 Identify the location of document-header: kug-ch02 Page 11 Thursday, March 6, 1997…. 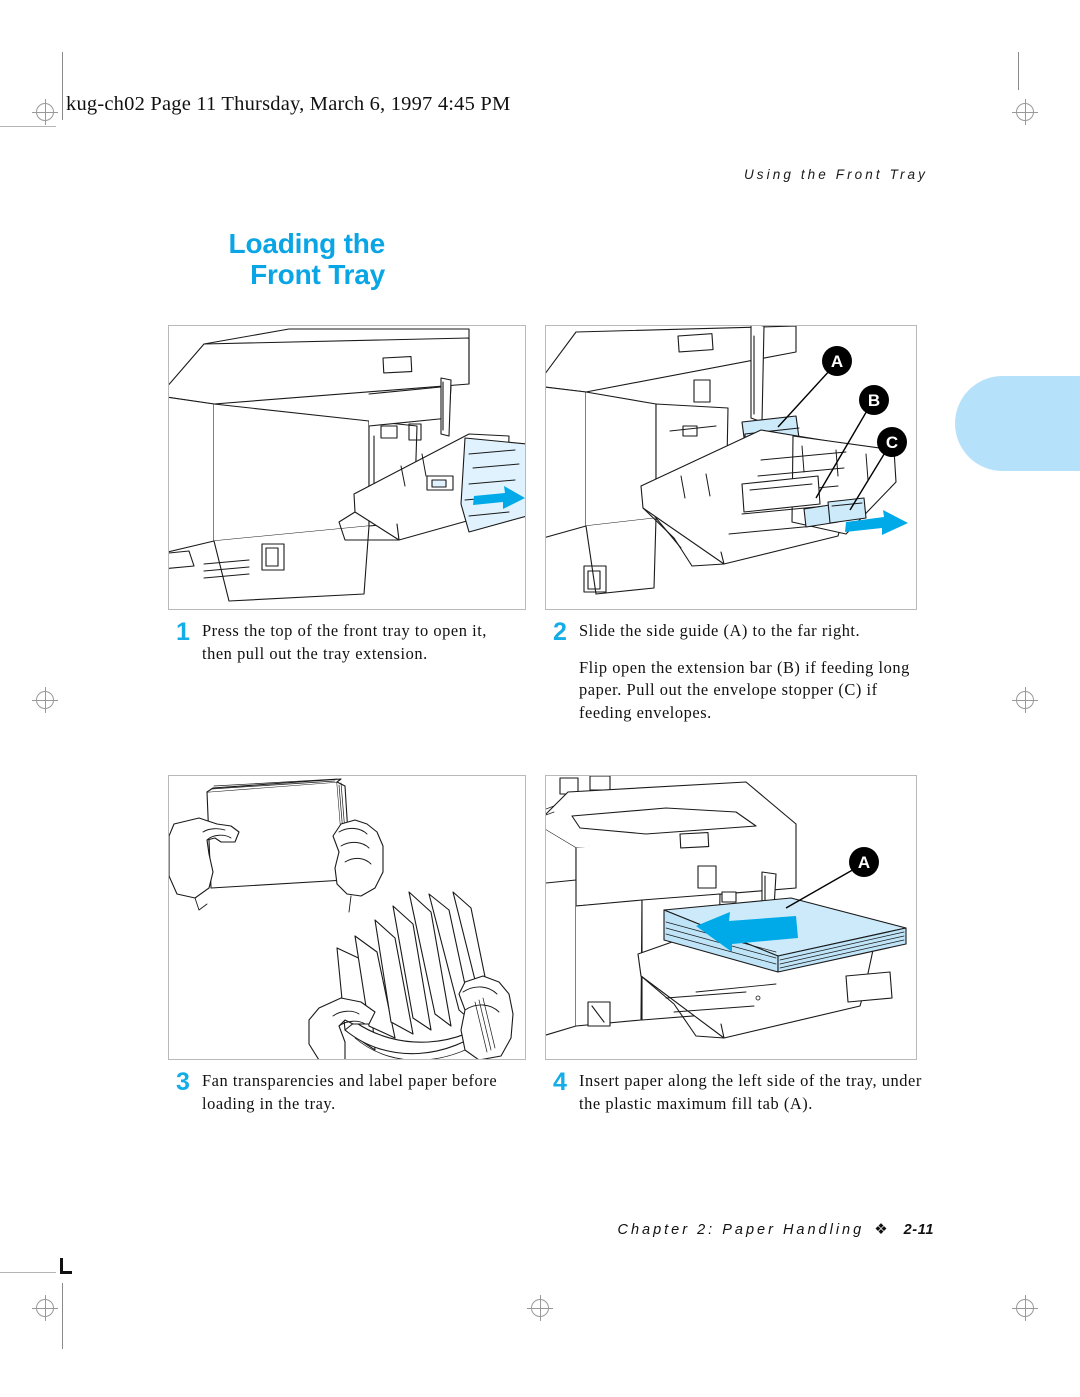
(288, 104).